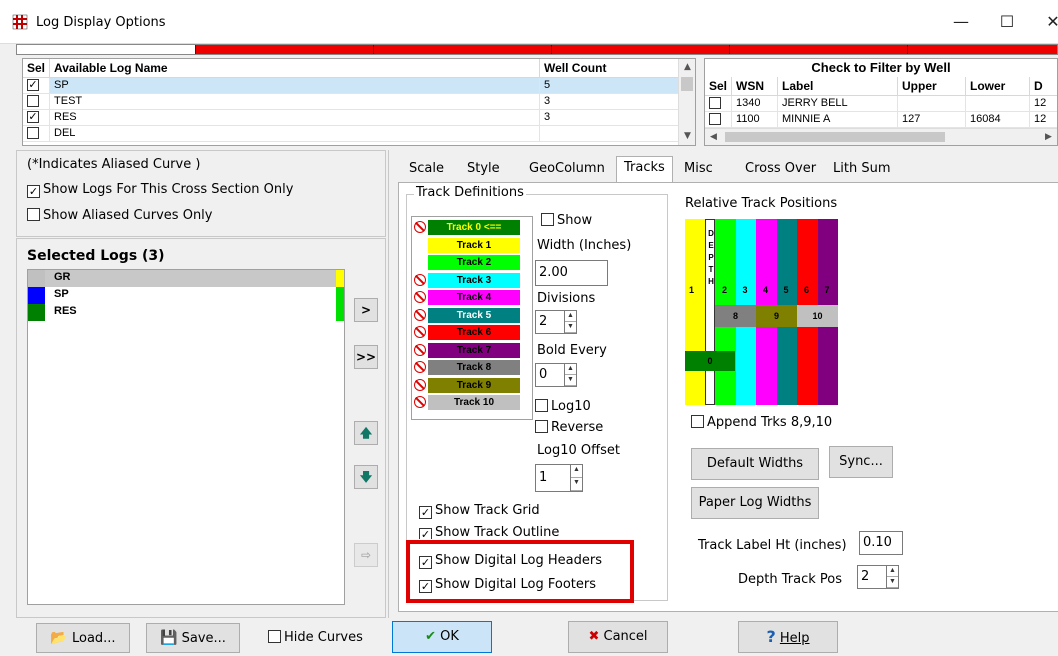 Image resolution: width=1058 pixels, height=656 pixels. I want to click on show-track-outline-checkbox: ✓ Show Track Outline, so click(489, 532).